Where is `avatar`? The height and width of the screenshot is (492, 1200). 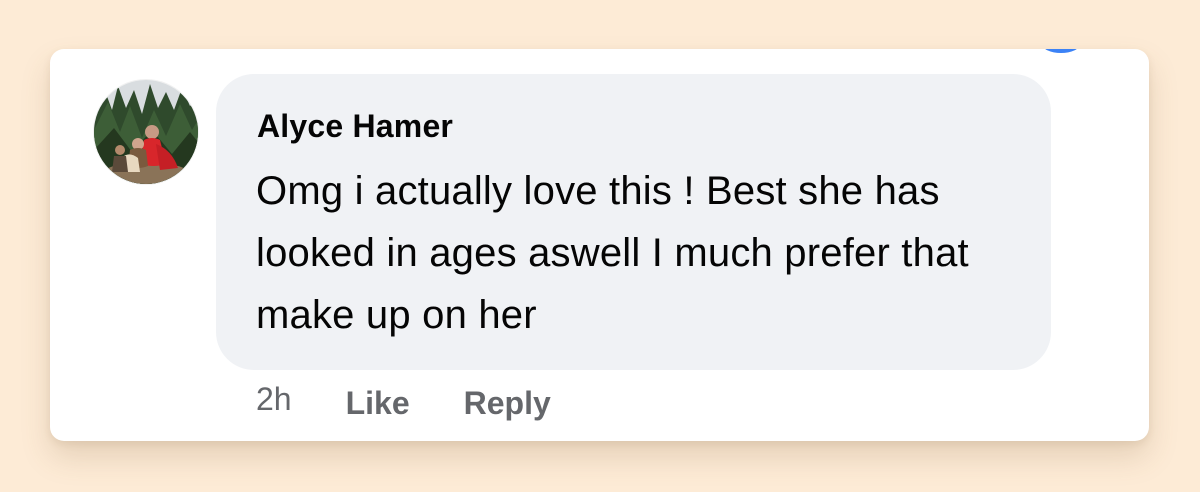 avatar is located at coordinates (146, 132).